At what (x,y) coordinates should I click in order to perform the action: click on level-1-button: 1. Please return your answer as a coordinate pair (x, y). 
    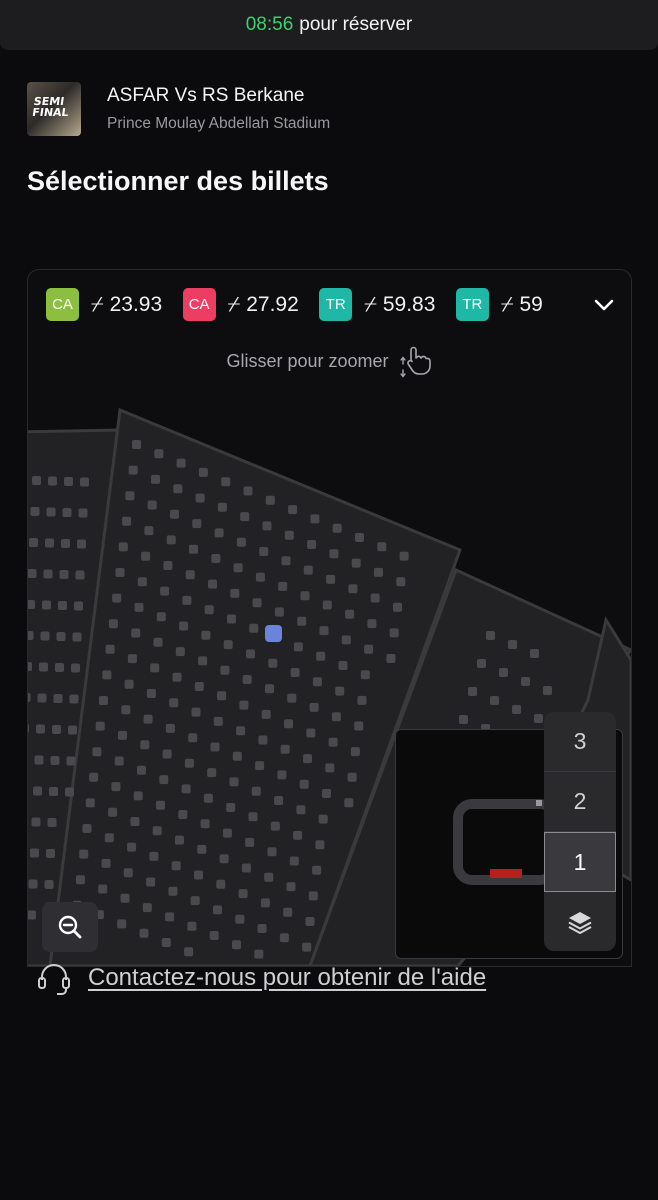
    Looking at the image, I should click on (580, 862).